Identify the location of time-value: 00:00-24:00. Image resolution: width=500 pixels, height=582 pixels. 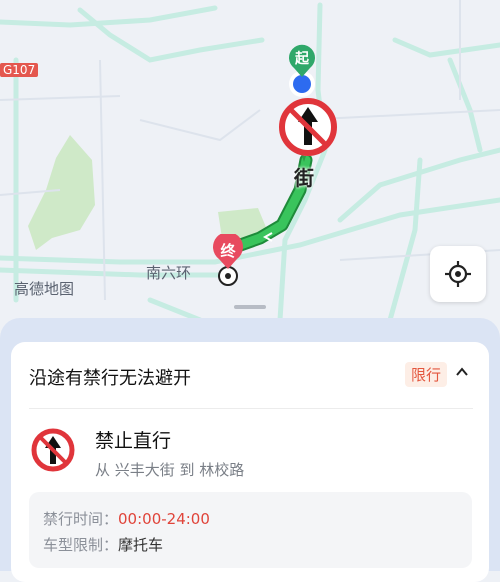
(164, 519).